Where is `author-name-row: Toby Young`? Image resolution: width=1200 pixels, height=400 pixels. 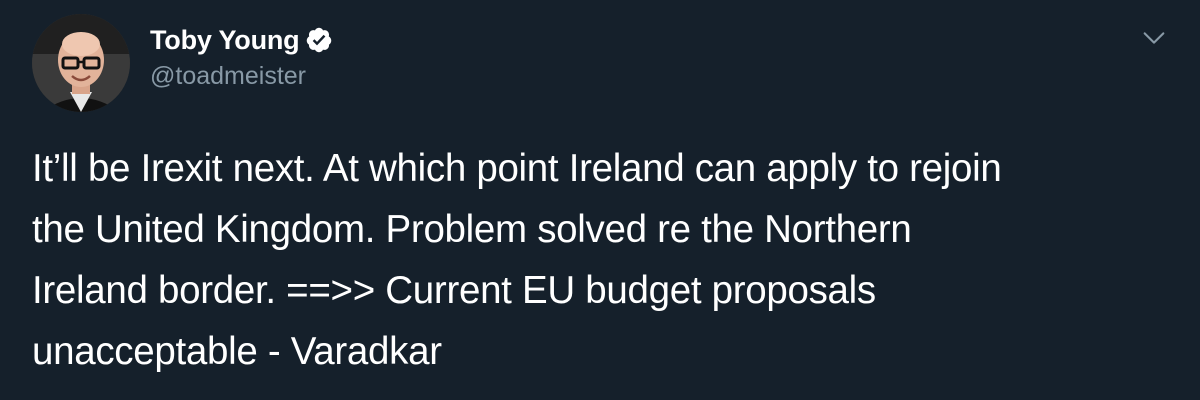
author-name-row: Toby Young is located at coordinates (241, 40).